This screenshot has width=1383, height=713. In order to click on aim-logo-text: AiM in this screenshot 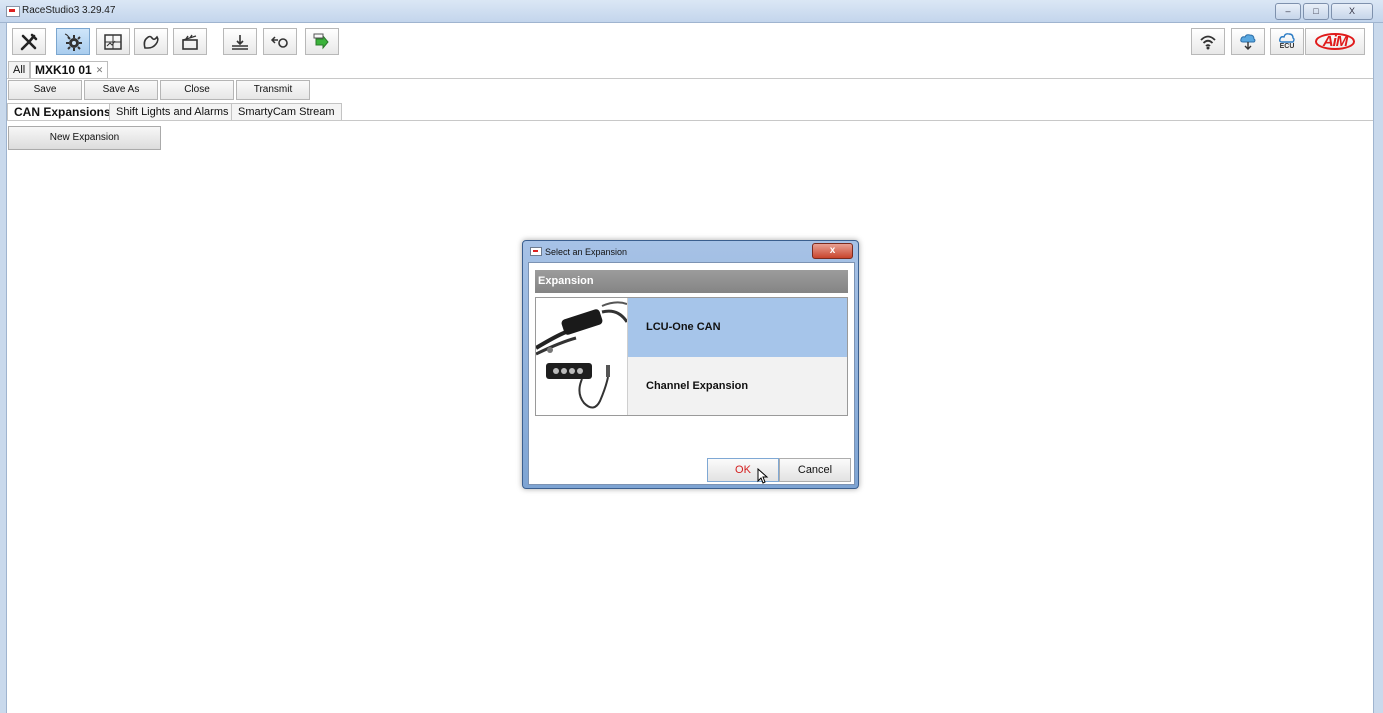, I will do `click(1335, 41)`.